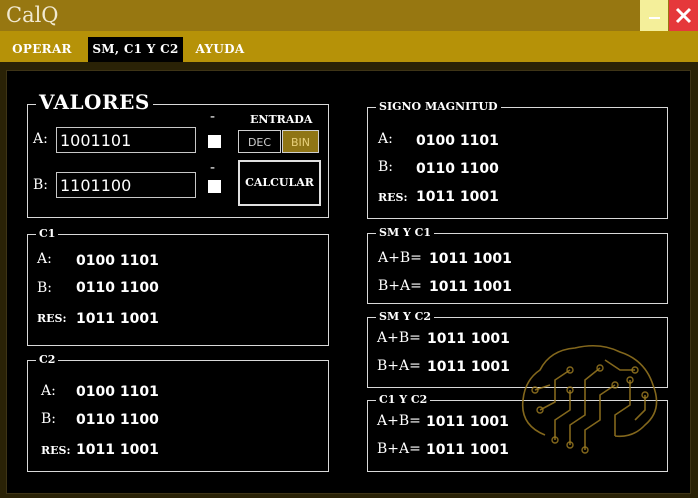 Image resolution: width=698 pixels, height=498 pixels. Describe the element at coordinates (135, 49) in the screenshot. I see `tab-sm-c1-c2: SM, C1 Y C2` at that location.